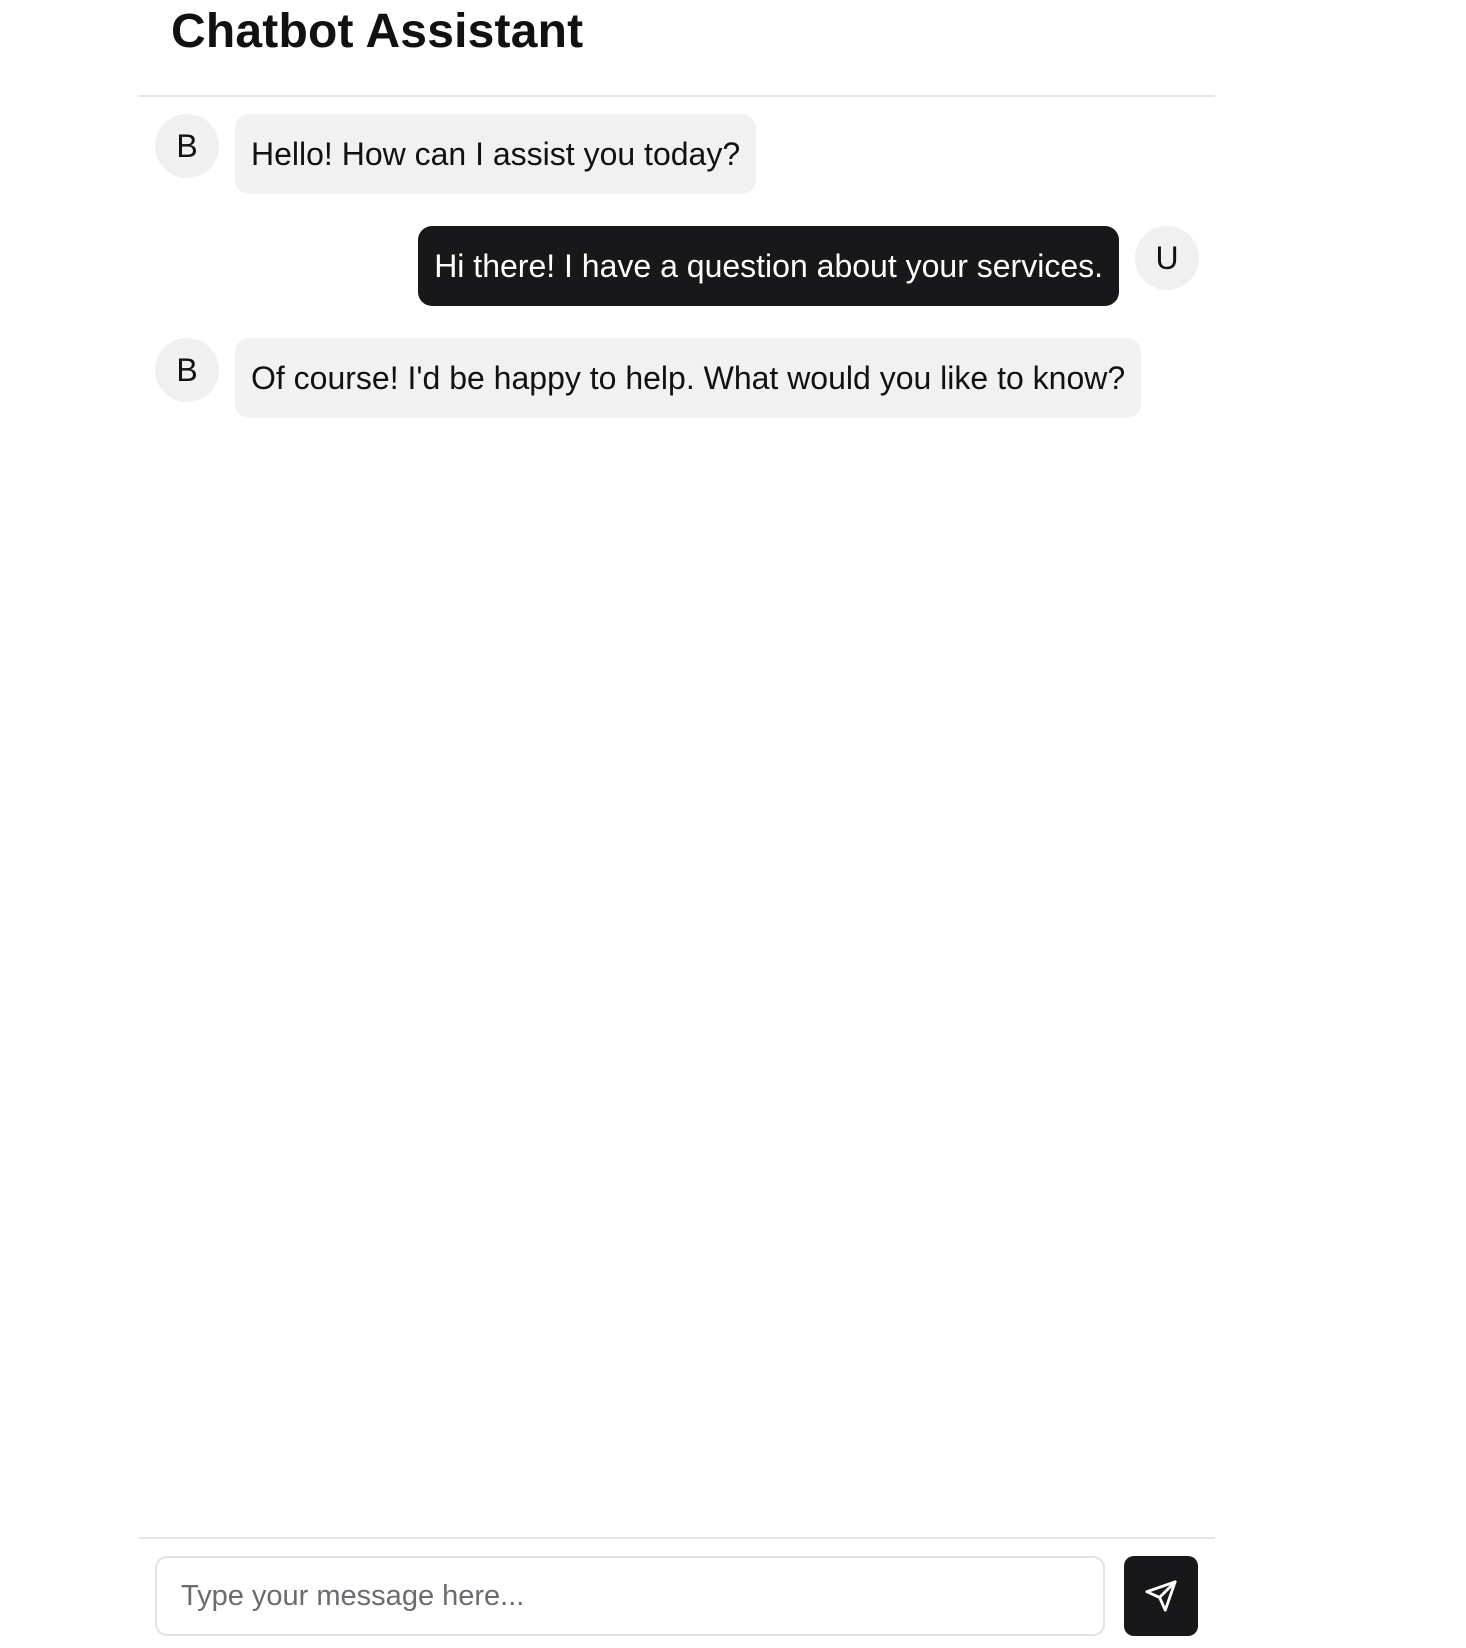 Image resolution: width=1466 pixels, height=1648 pixels. What do you see at coordinates (496, 154) in the screenshot?
I see `bot-message-bubble: Hello! How can I assist you today?` at bounding box center [496, 154].